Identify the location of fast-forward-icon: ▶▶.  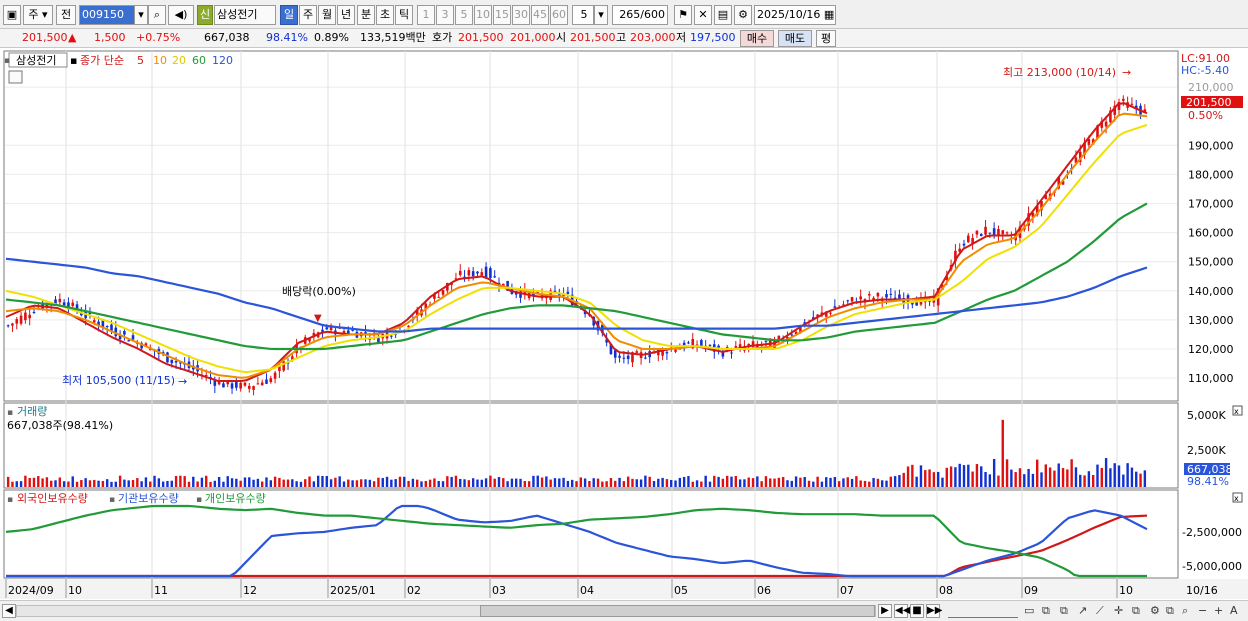
(934, 611).